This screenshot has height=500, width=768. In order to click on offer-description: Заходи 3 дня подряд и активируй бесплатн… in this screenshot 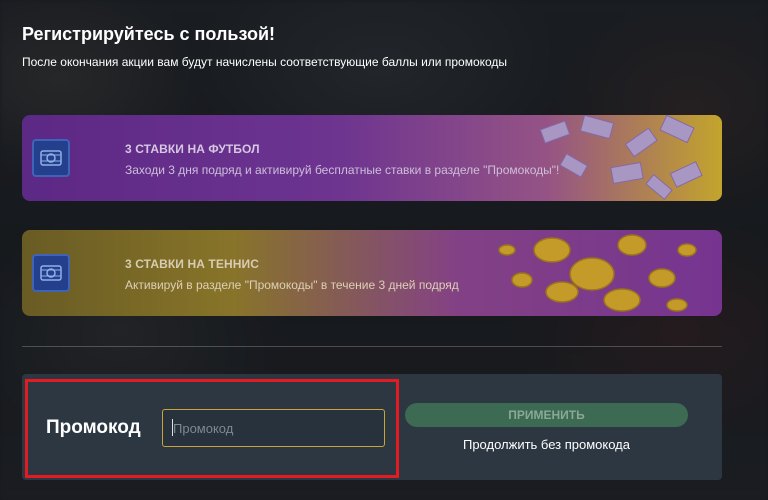, I will do `click(342, 170)`.